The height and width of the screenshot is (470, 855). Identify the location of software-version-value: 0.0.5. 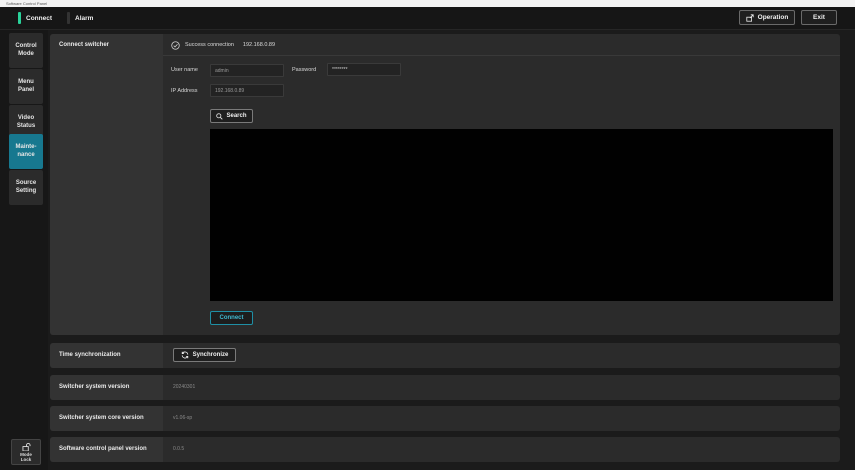
(179, 449).